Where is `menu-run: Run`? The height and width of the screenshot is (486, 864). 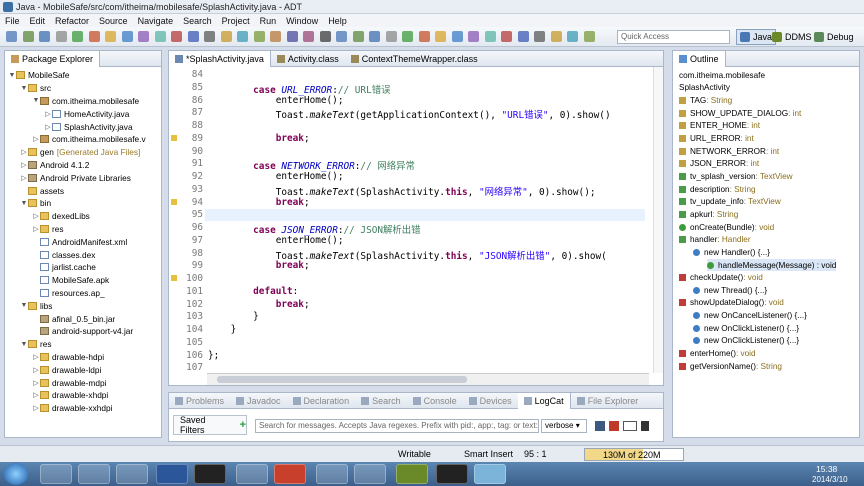
menu-run: Run is located at coordinates (268, 21).